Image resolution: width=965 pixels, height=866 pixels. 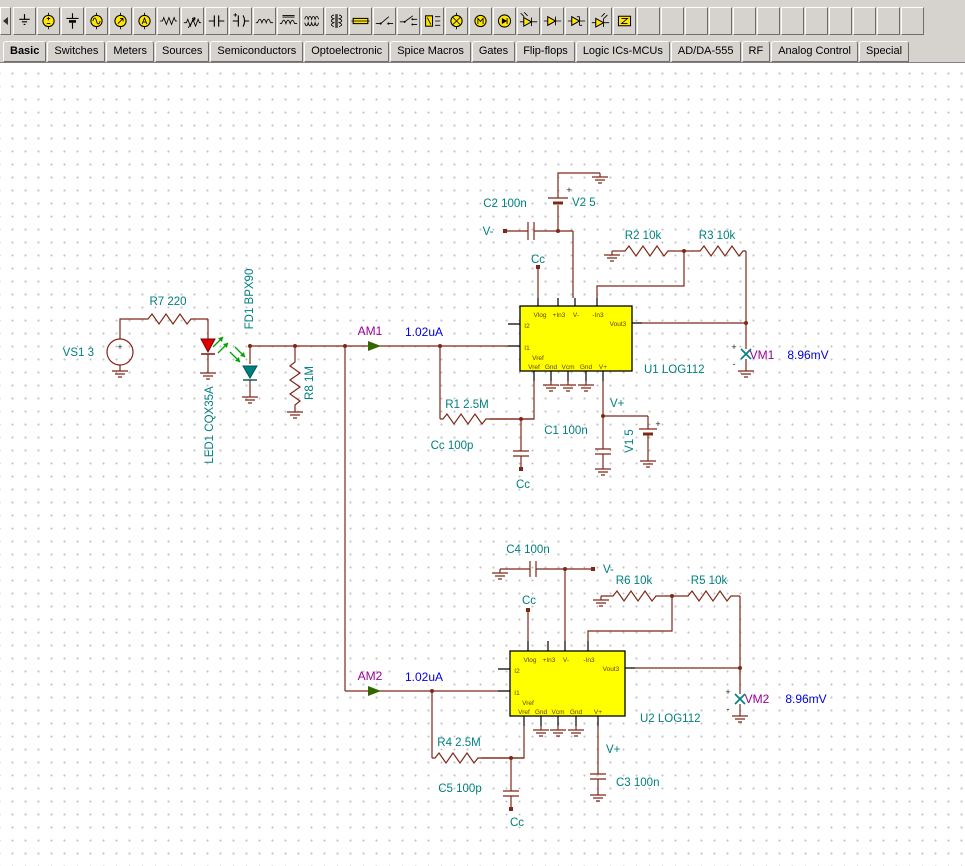 What do you see at coordinates (634, 589) in the screenshot?
I see `resistor-r6: R6 10k` at bounding box center [634, 589].